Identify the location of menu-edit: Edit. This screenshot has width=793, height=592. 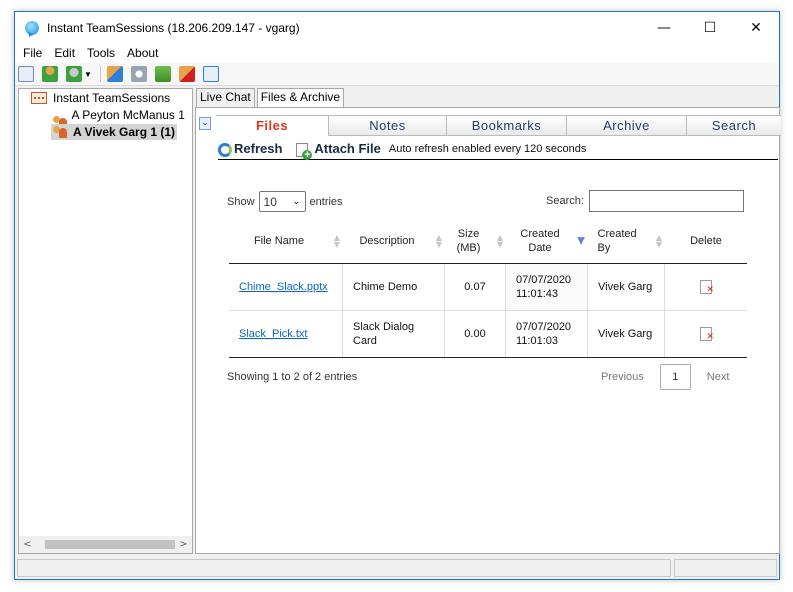
(64, 53).